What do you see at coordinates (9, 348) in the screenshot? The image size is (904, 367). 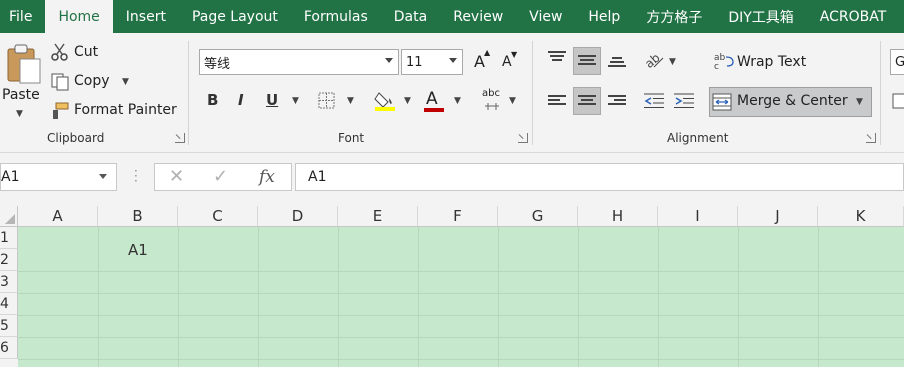 I see `row-header-6: 6` at bounding box center [9, 348].